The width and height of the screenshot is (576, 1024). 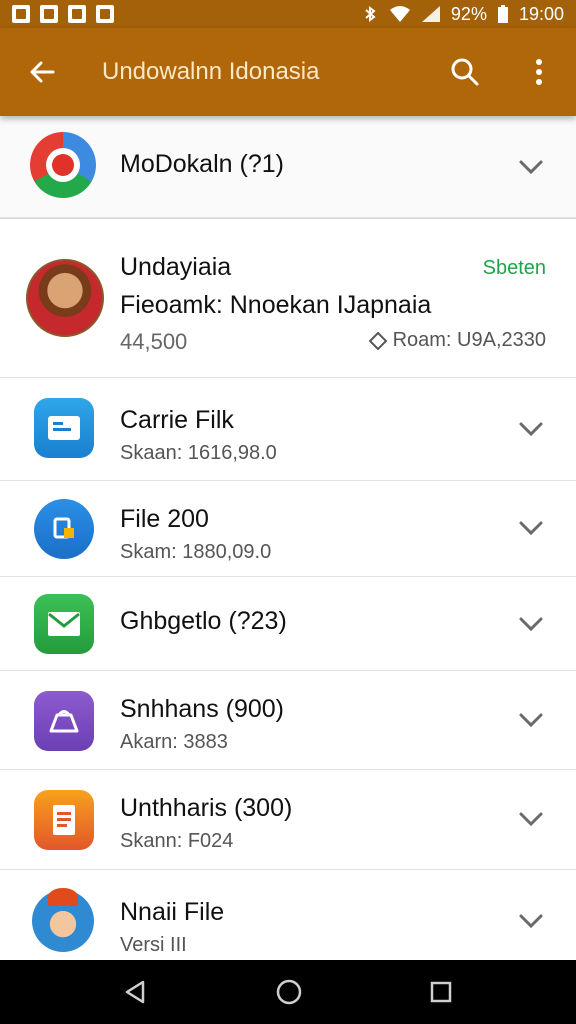 What do you see at coordinates (63, 165) in the screenshot?
I see `app-icon` at bounding box center [63, 165].